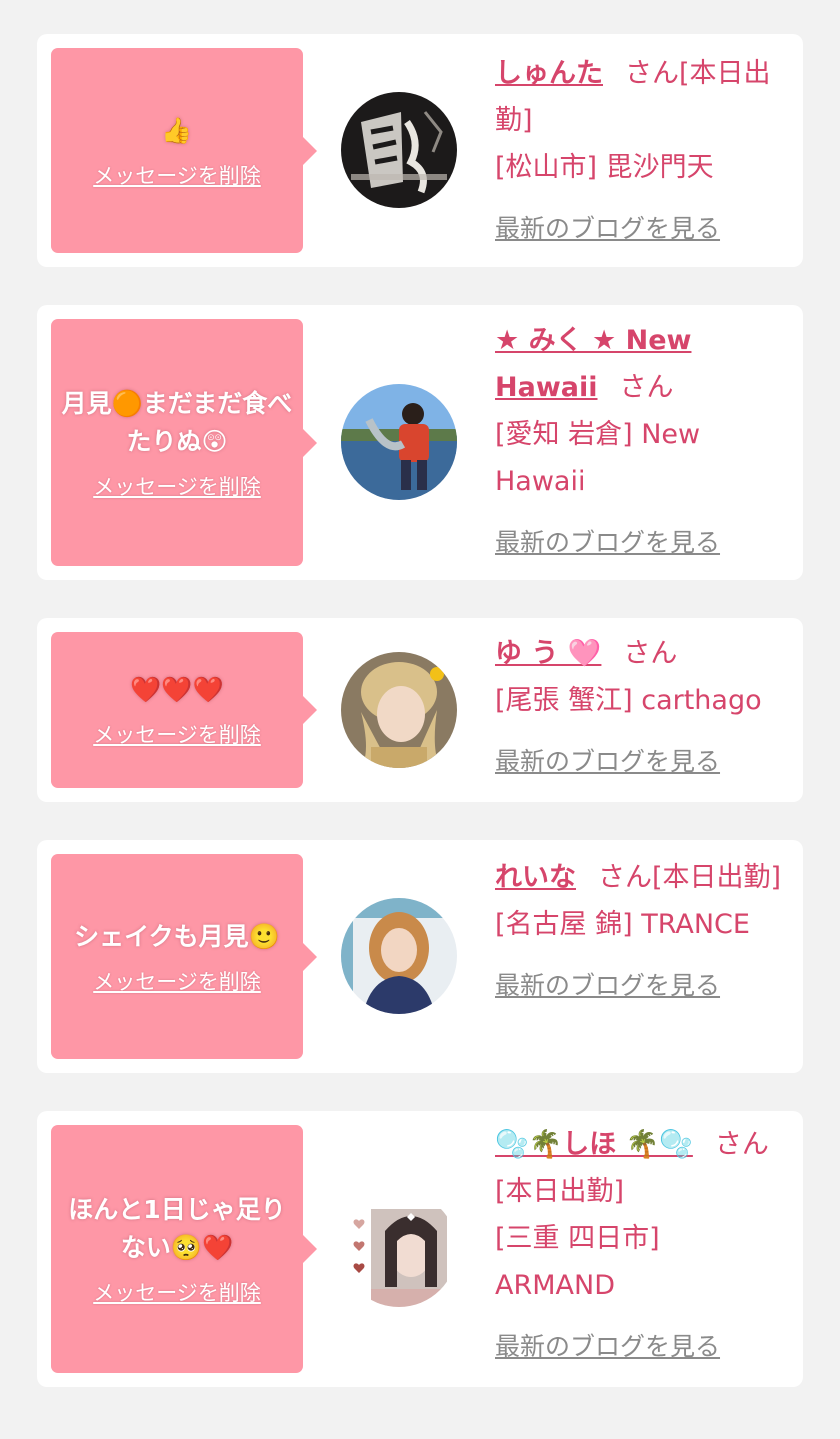 Image resolution: width=840 pixels, height=1439 pixels. Describe the element at coordinates (598, 458) in the screenshot. I see `shop-label: [愛知 岩倉] New Hawaii` at that location.